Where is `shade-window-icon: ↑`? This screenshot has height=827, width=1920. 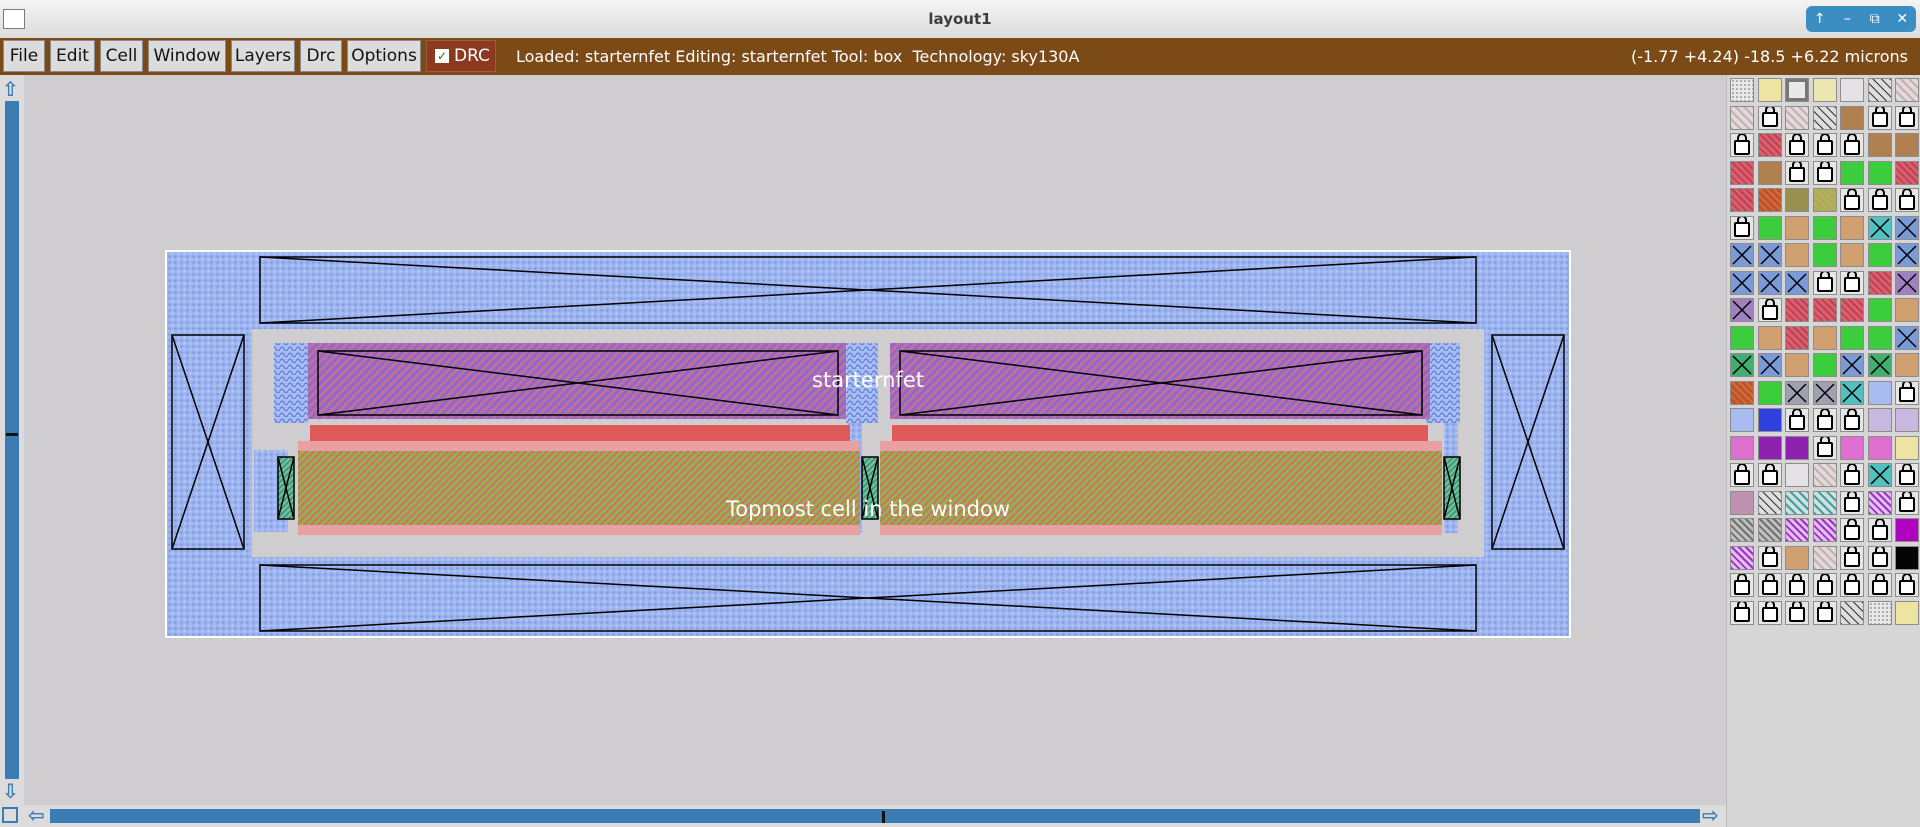
shade-window-icon: ↑ is located at coordinates (1820, 19).